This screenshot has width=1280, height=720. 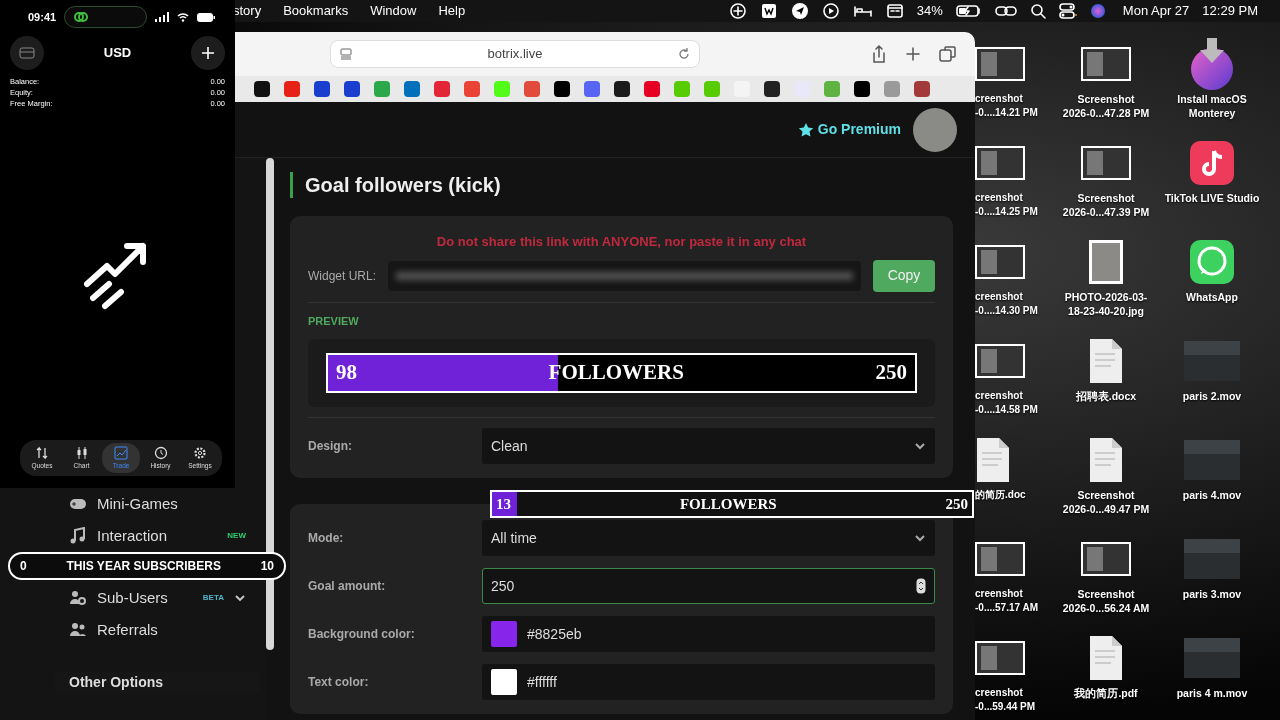 What do you see at coordinates (708, 634) in the screenshot?
I see `color-field: #8825eb` at bounding box center [708, 634].